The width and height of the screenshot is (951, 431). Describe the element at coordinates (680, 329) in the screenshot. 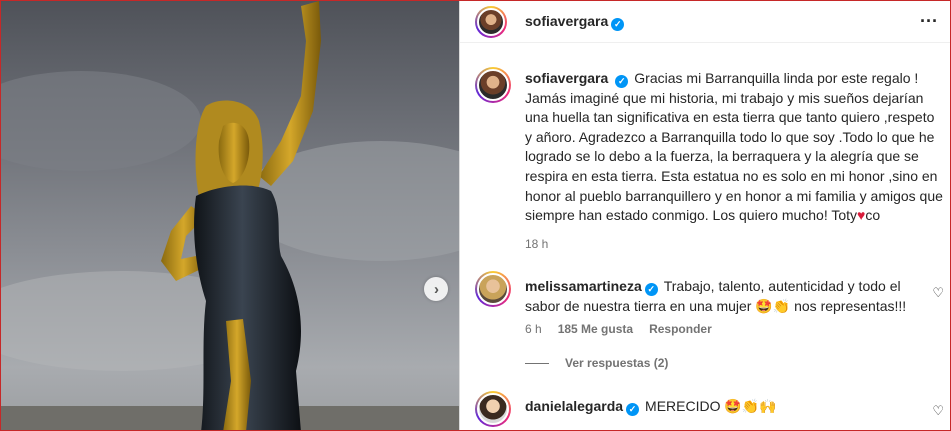

I see `reply-button: Responder` at that location.